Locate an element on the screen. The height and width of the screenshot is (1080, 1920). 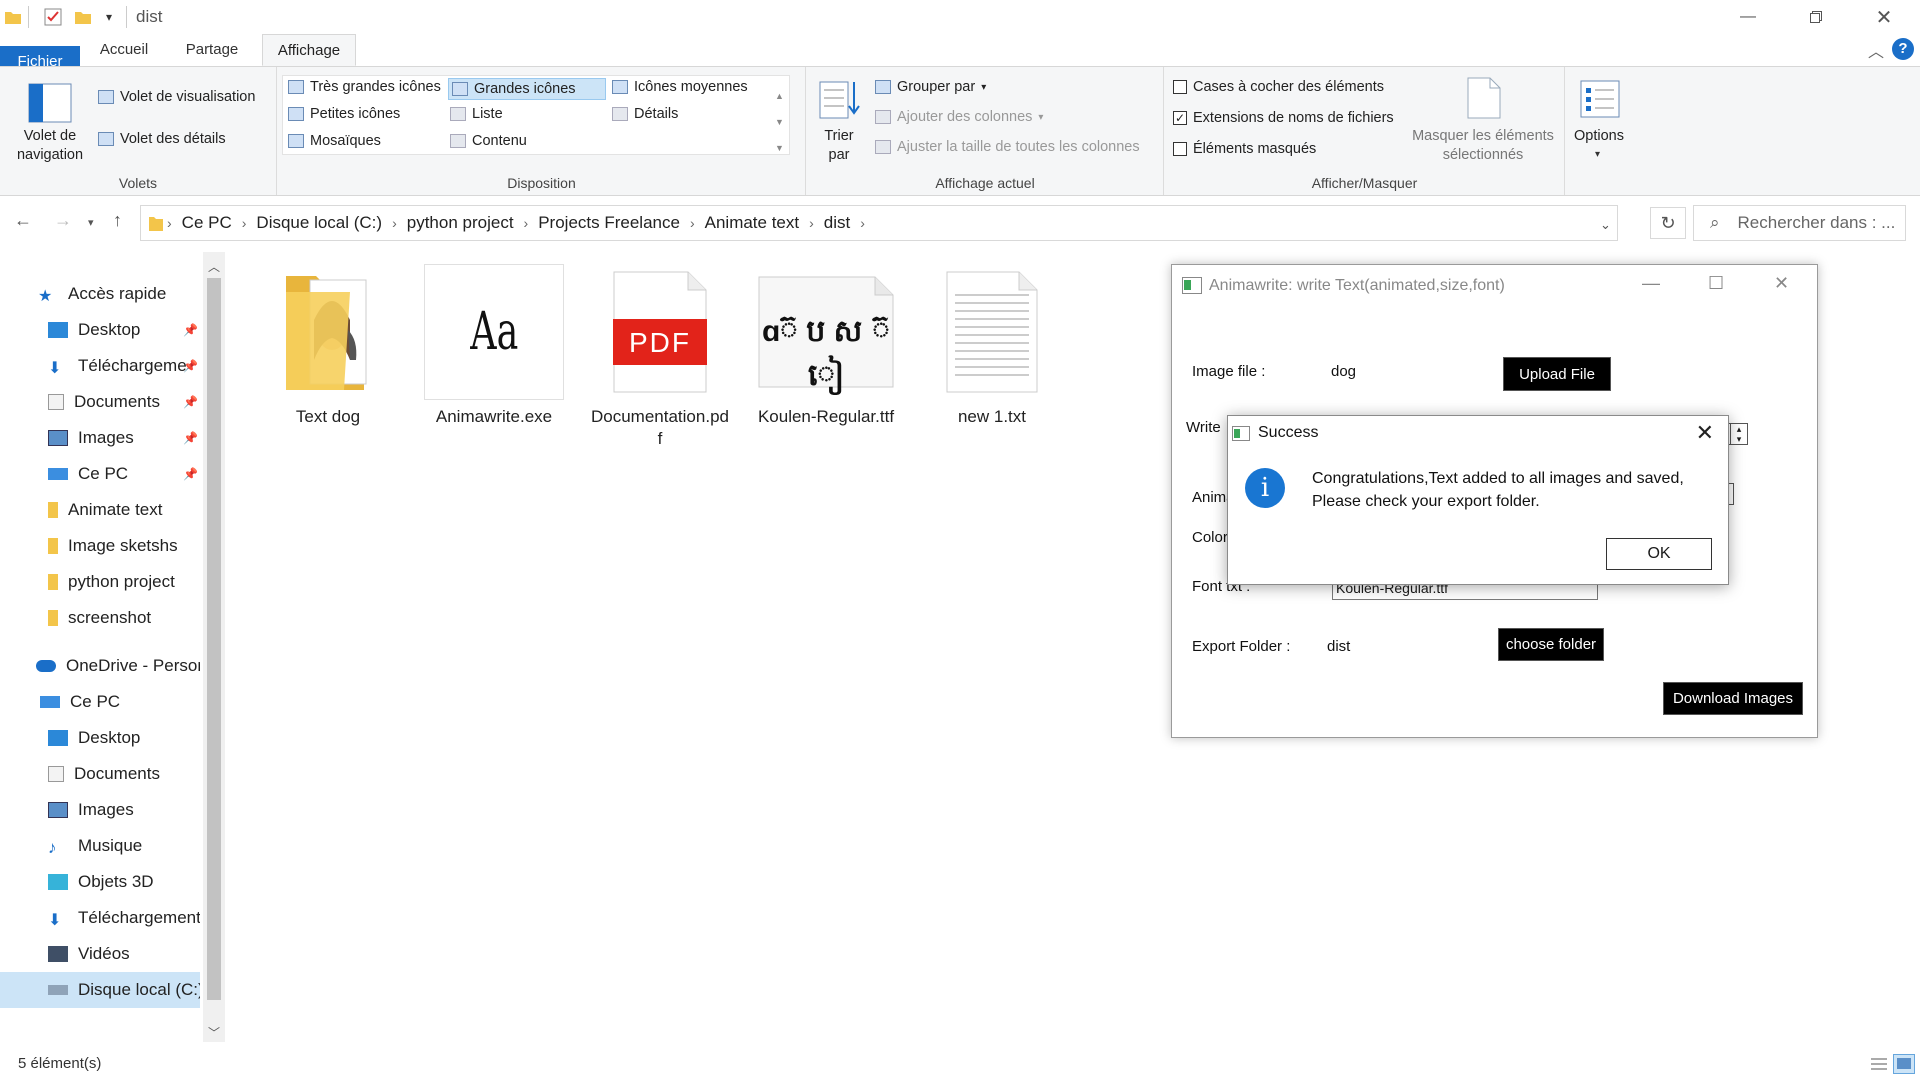
recent-locations-icon: ▾ is located at coordinates (91, 222).